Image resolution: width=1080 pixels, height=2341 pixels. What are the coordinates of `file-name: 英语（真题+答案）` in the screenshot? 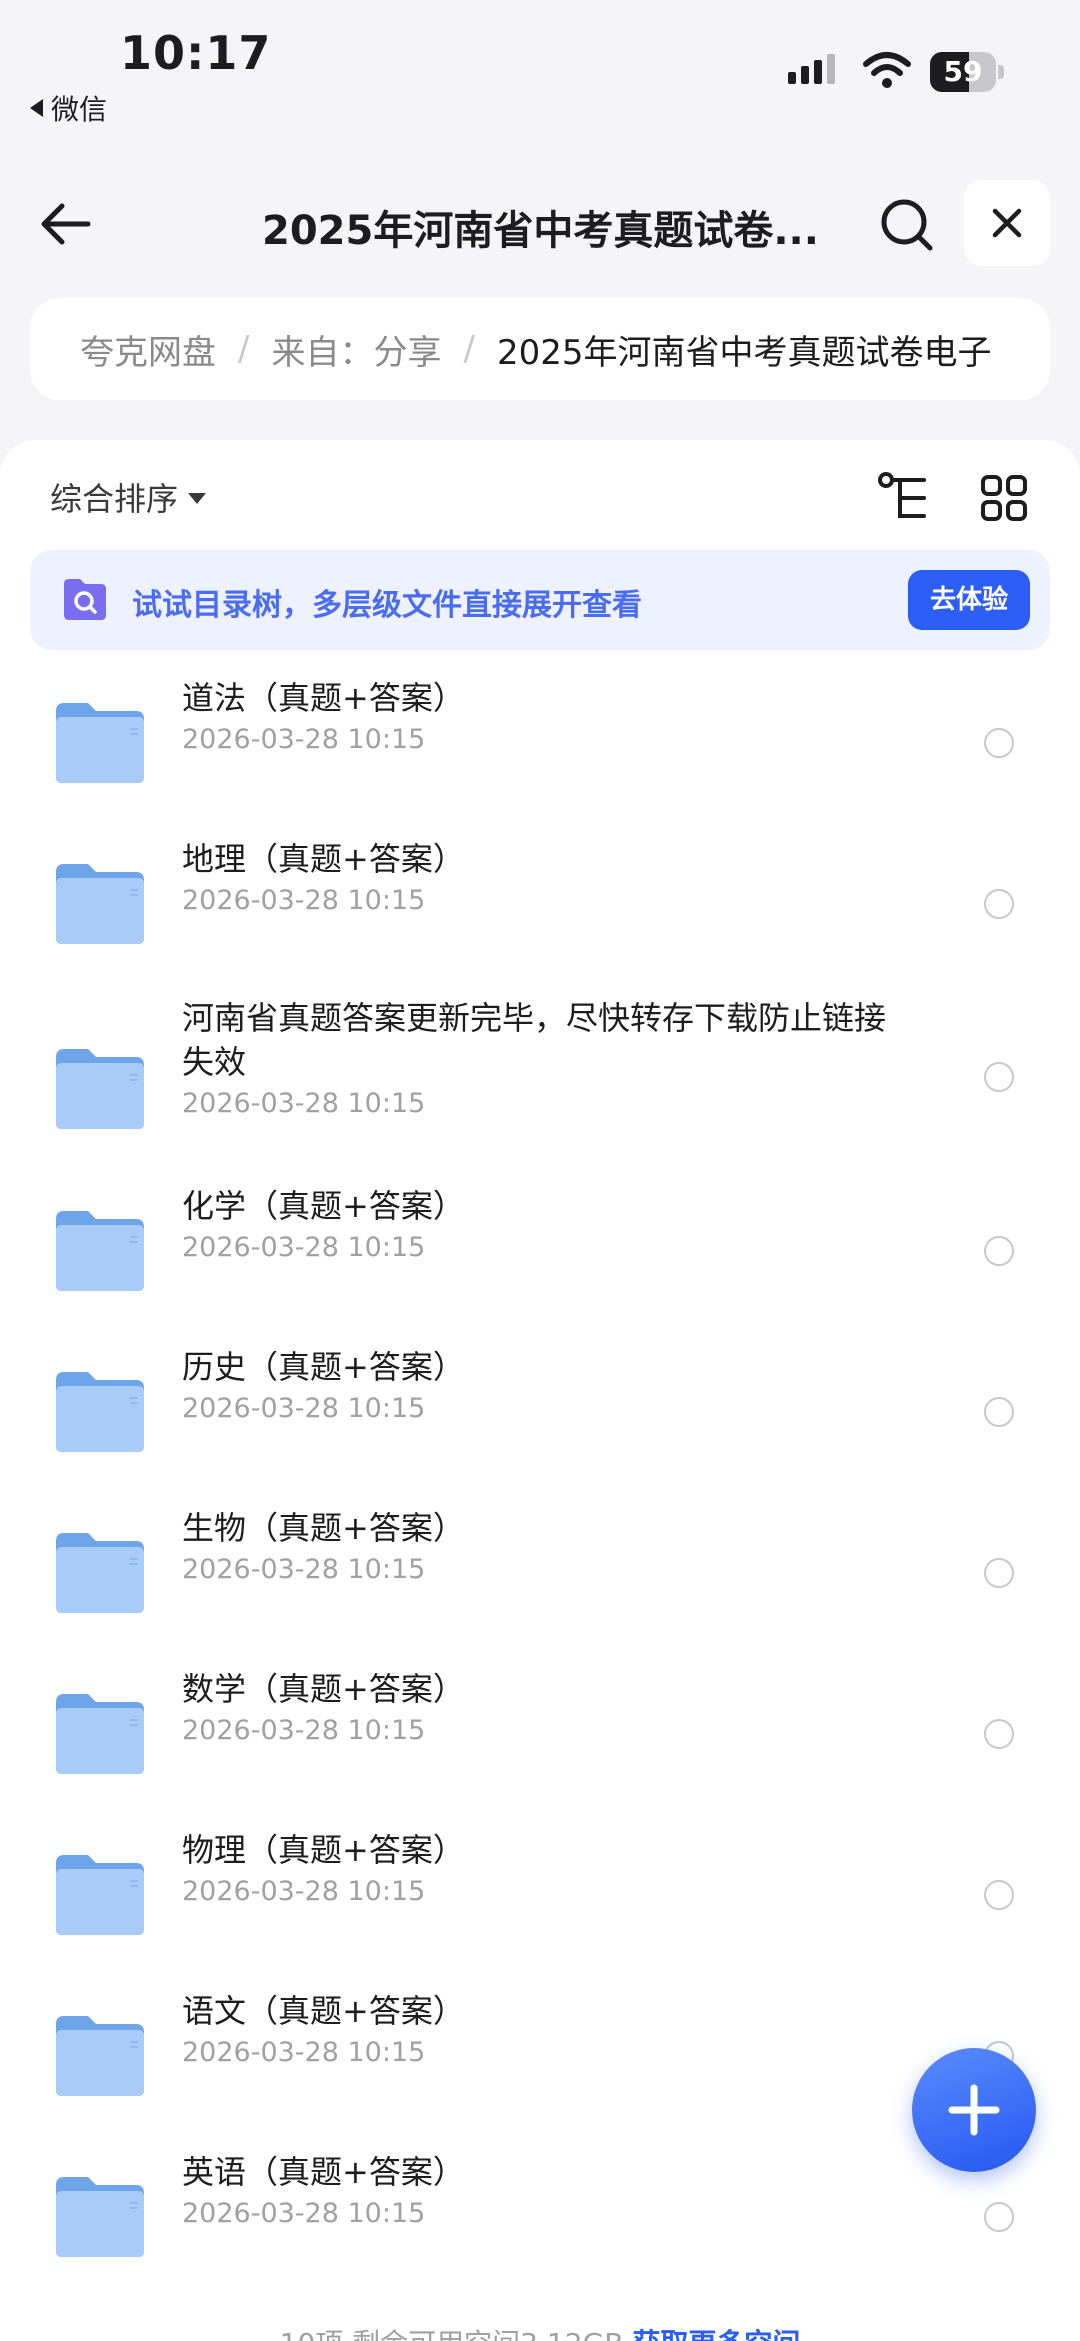 It's located at (323, 2172).